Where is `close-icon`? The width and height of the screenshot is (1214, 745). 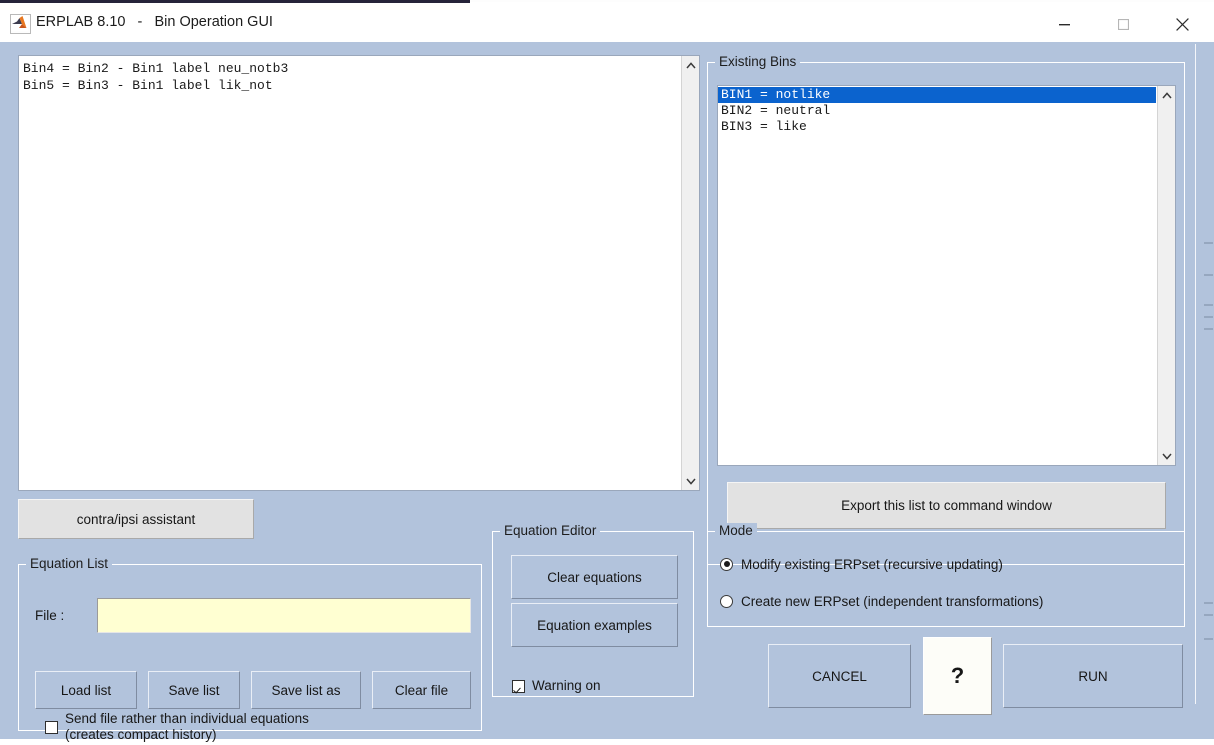 close-icon is located at coordinates (1182, 24).